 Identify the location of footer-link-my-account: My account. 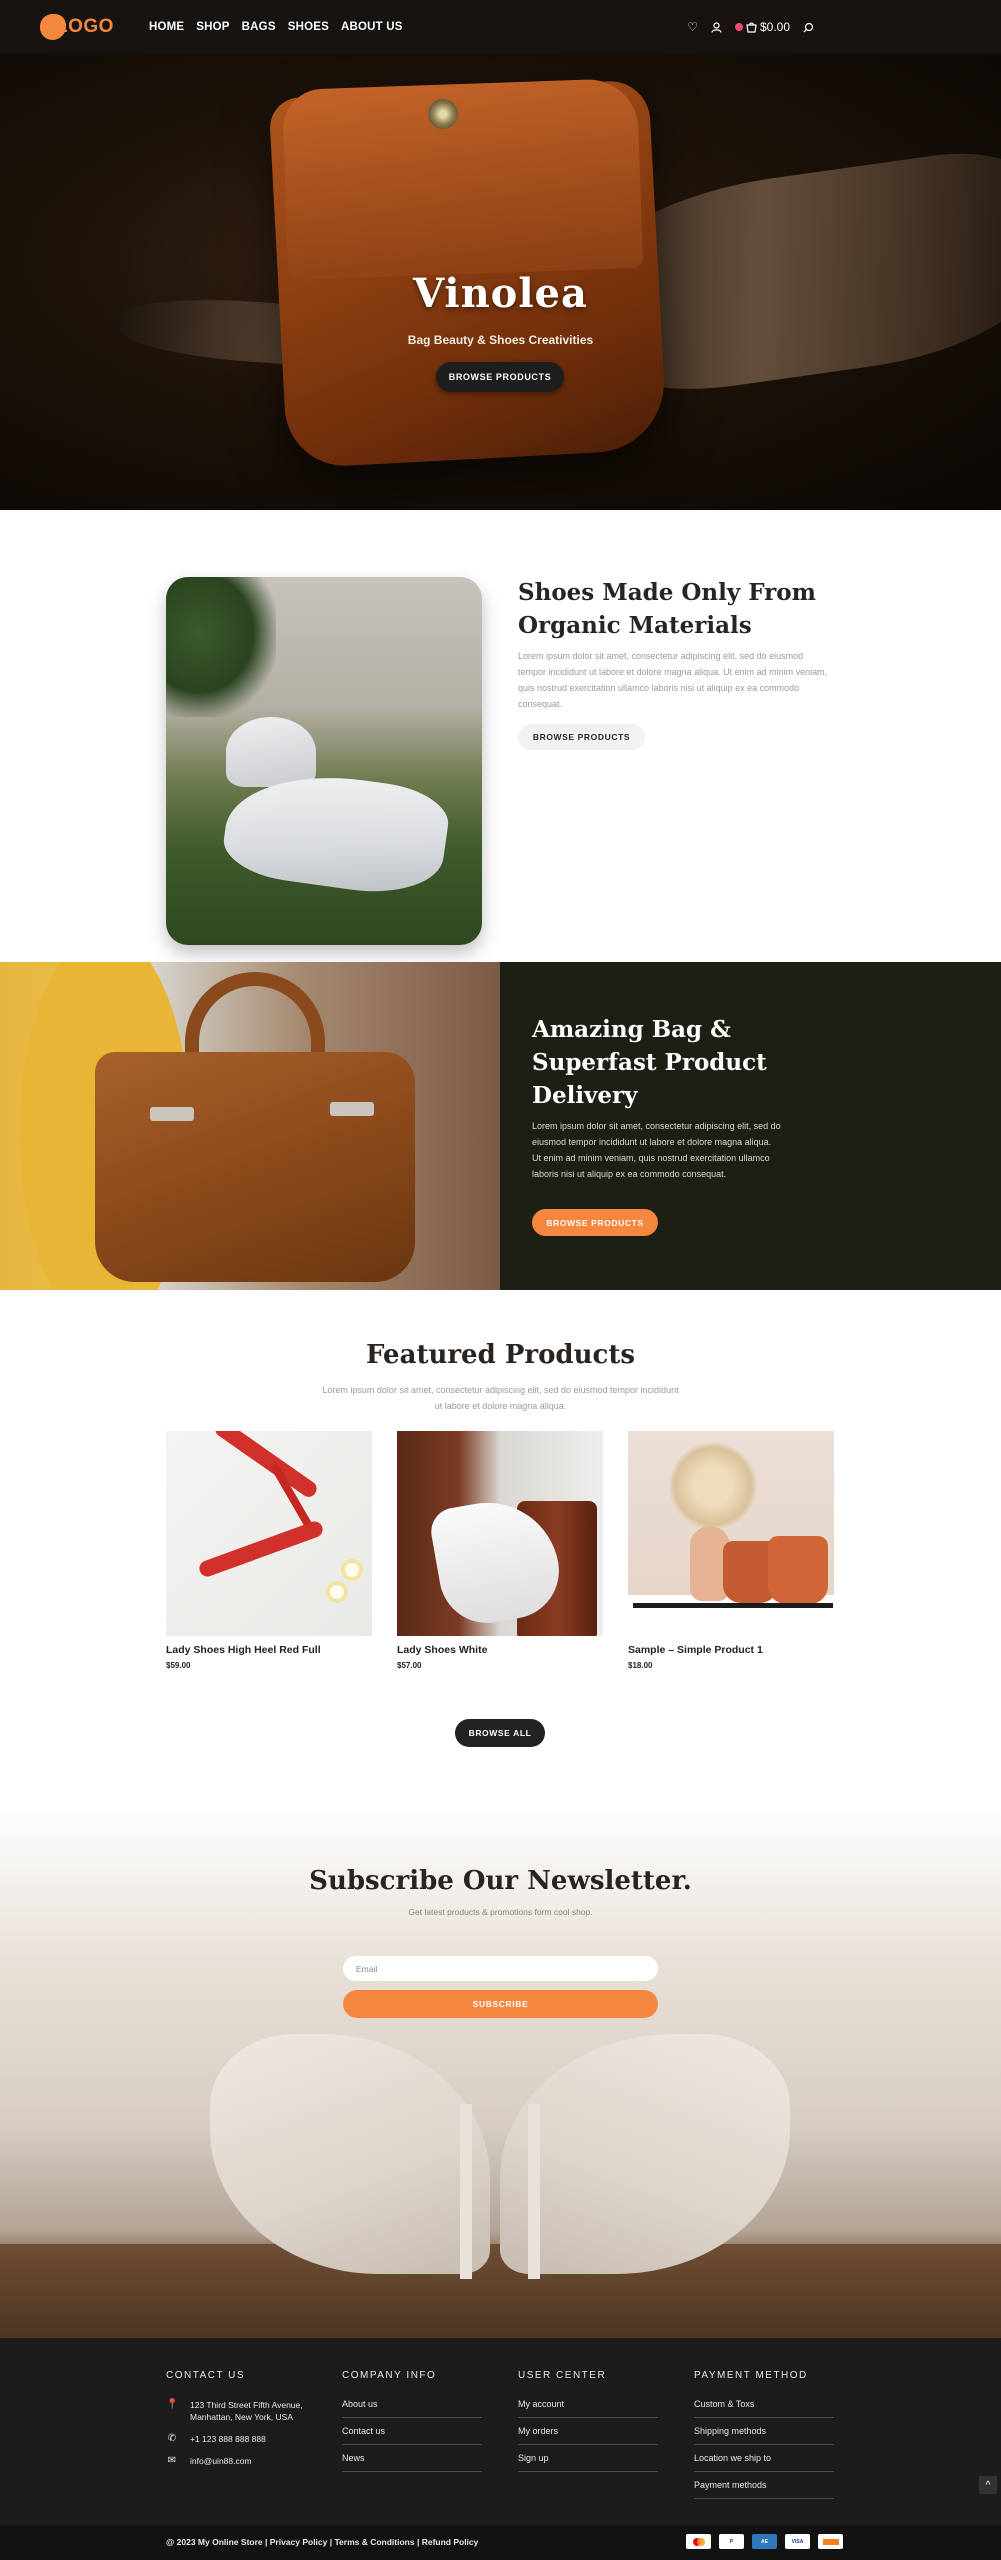
(588, 2408).